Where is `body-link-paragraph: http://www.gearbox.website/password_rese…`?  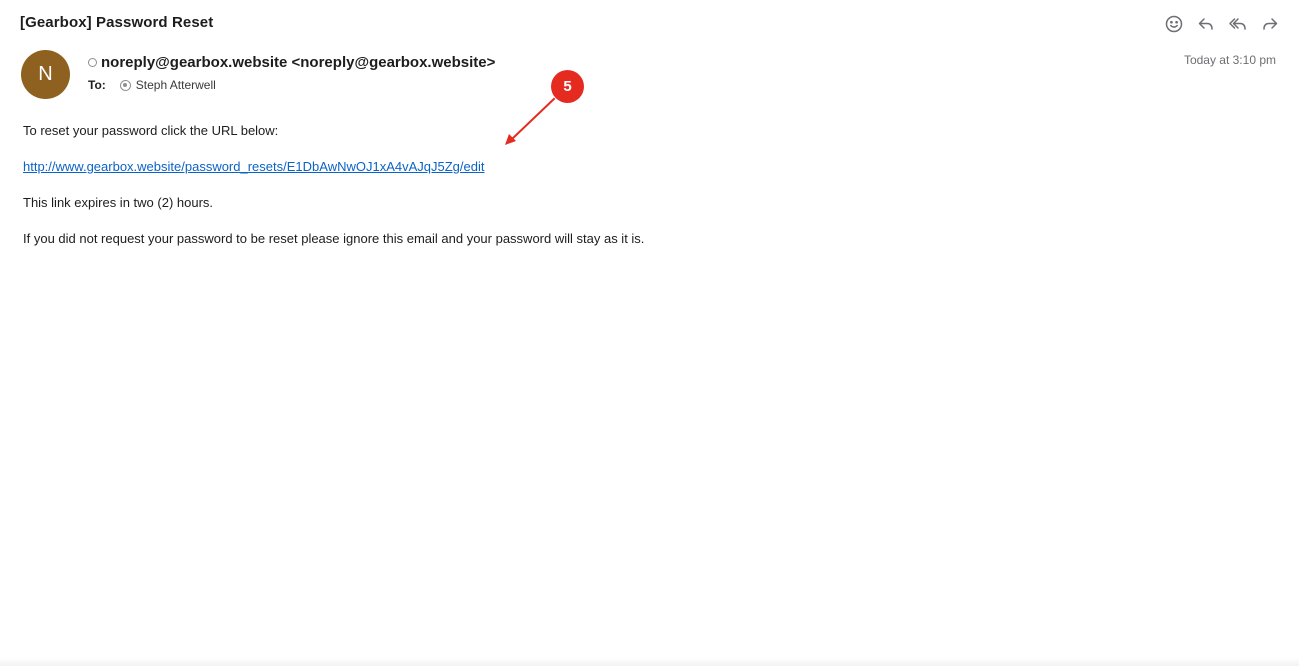 body-link-paragraph: http://www.gearbox.website/password_rese… is located at coordinates (333, 167).